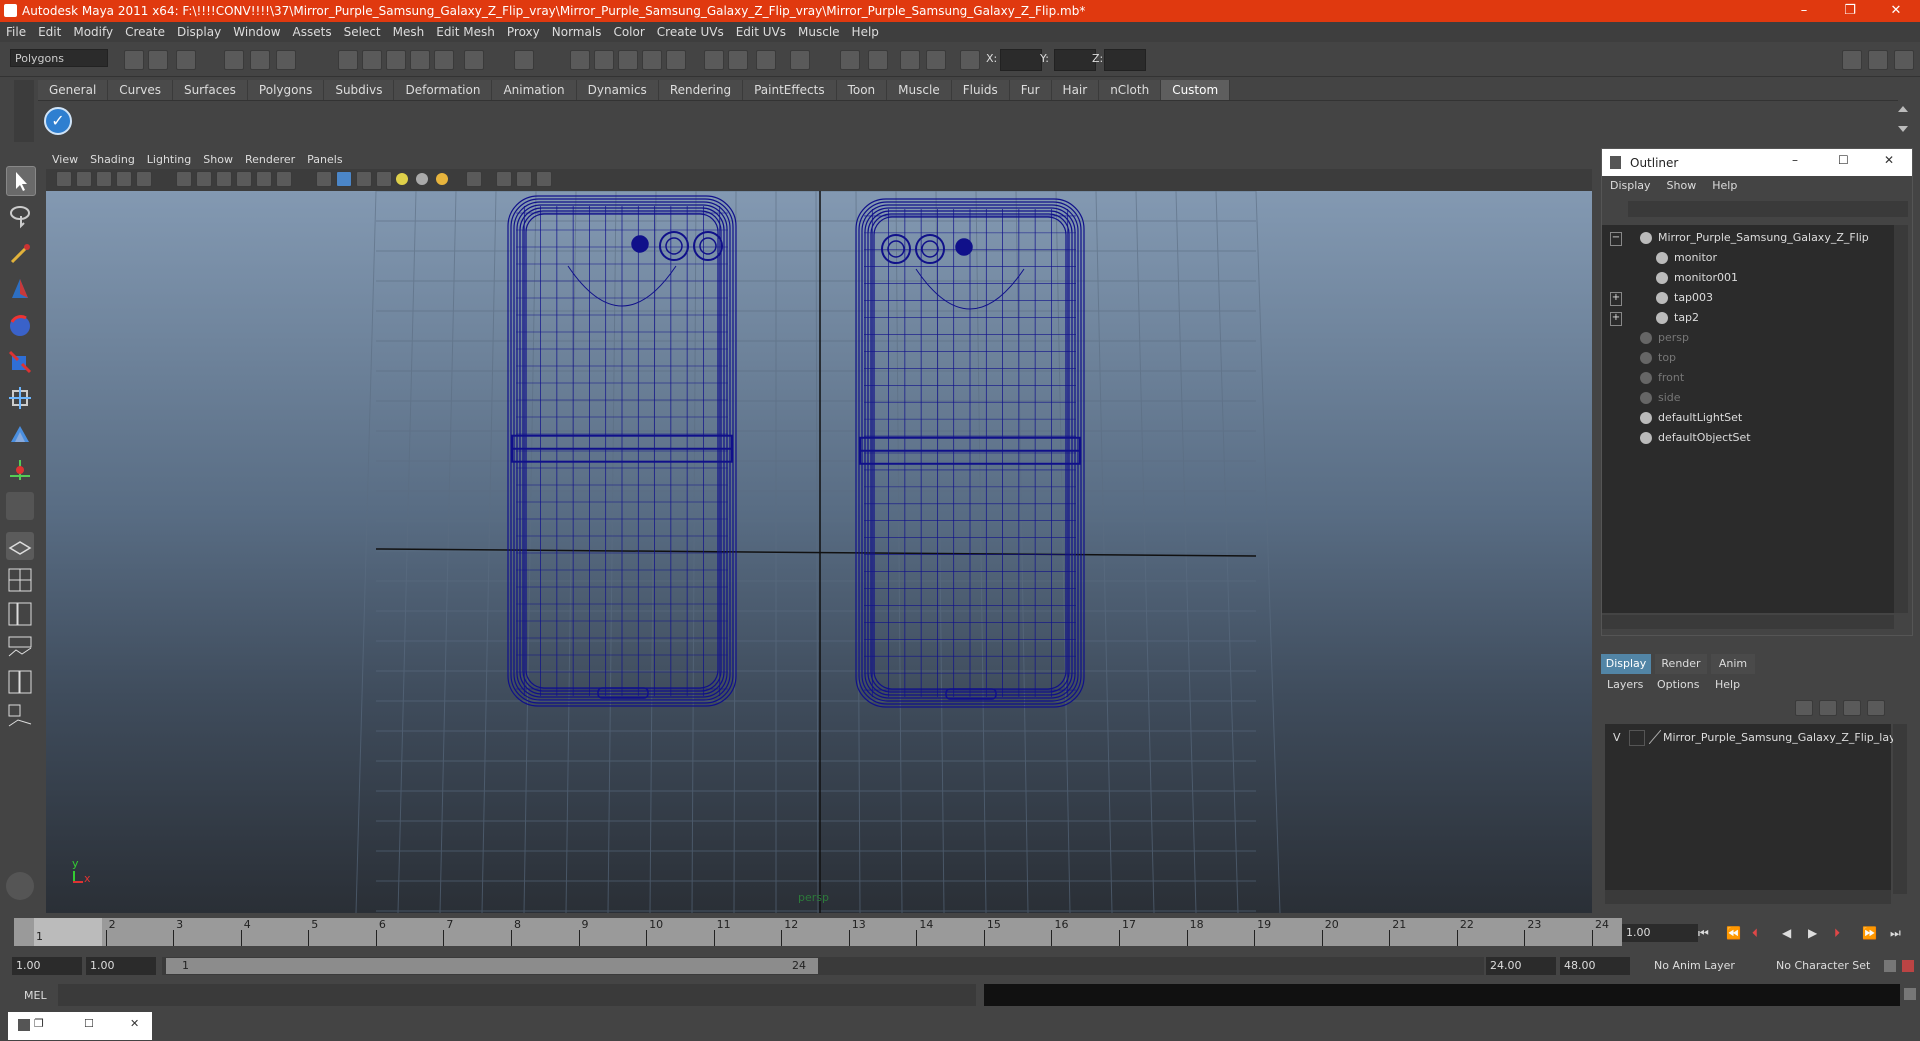 This screenshot has height=1041, width=1920. I want to click on go-to-end-button: ⏭, so click(1895, 933).